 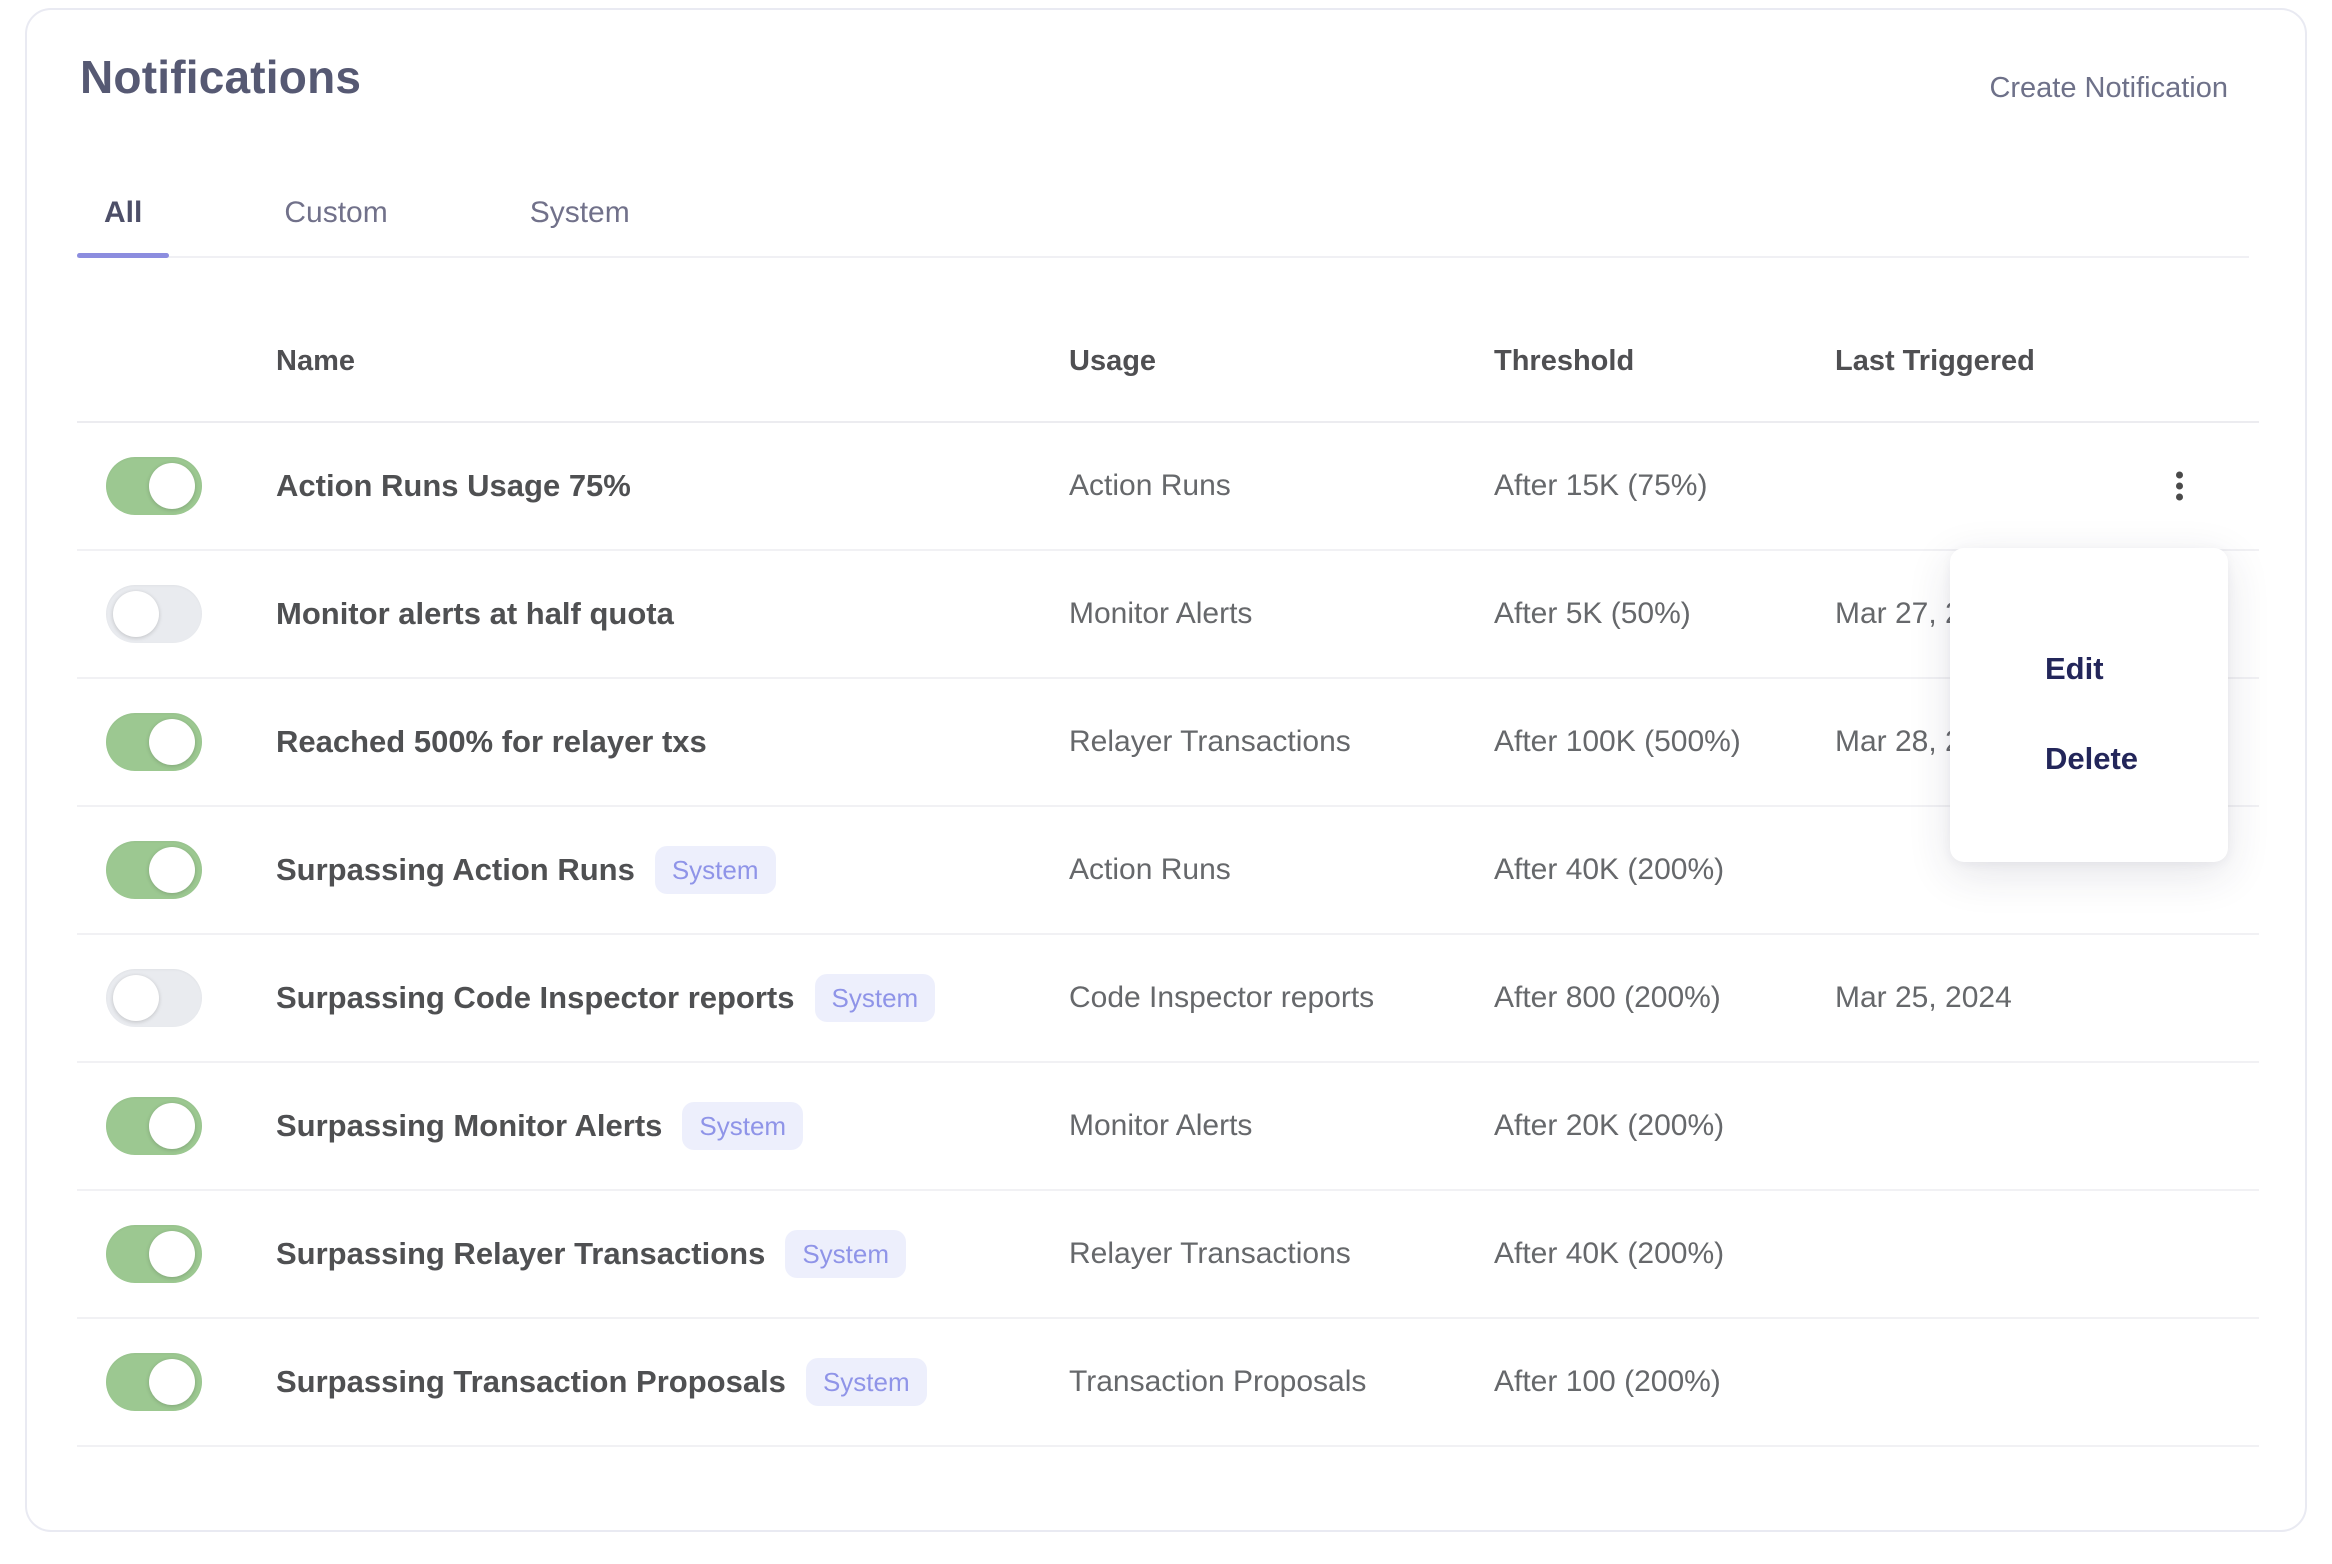 I want to click on notification-name: Surpassing Code Inspector reports, so click(x=535, y=997).